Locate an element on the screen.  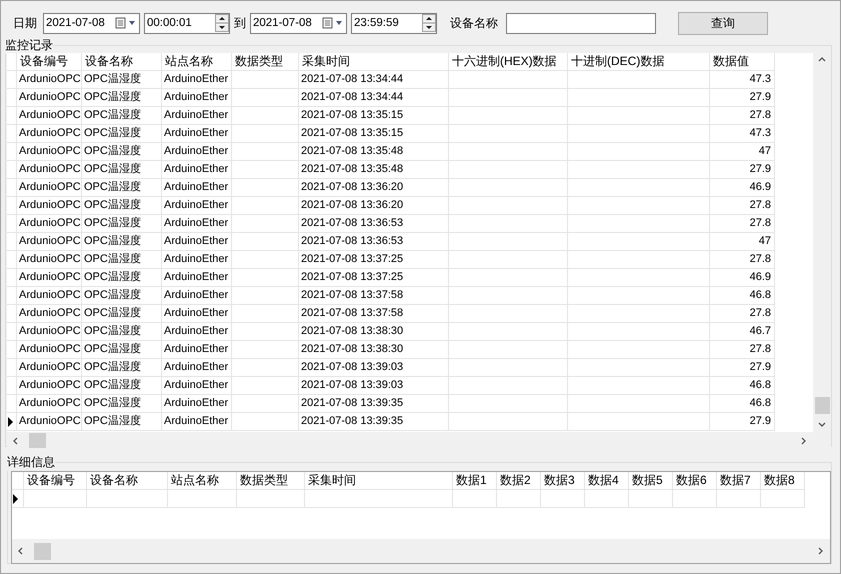
group-title: 详细信息 is located at coordinates (31, 462).